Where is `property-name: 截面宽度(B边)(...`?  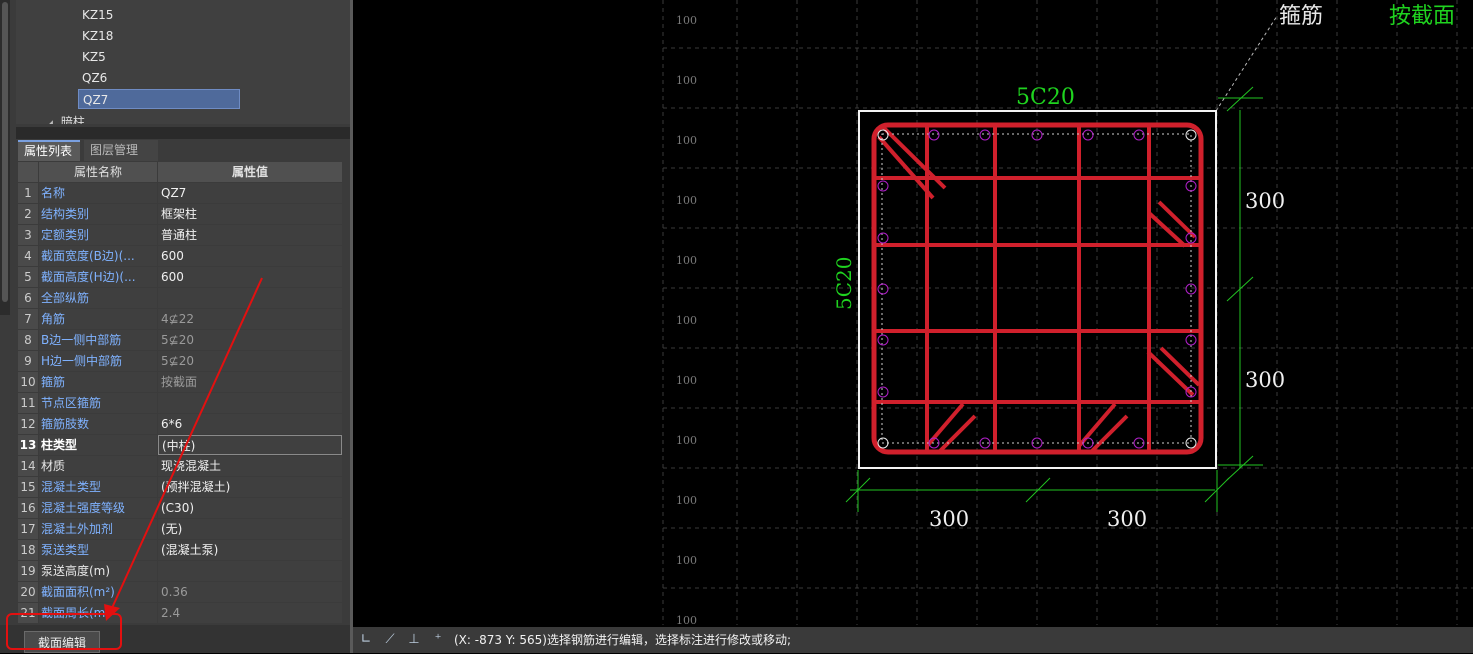 property-name: 截面宽度(B边)(... is located at coordinates (98, 256).